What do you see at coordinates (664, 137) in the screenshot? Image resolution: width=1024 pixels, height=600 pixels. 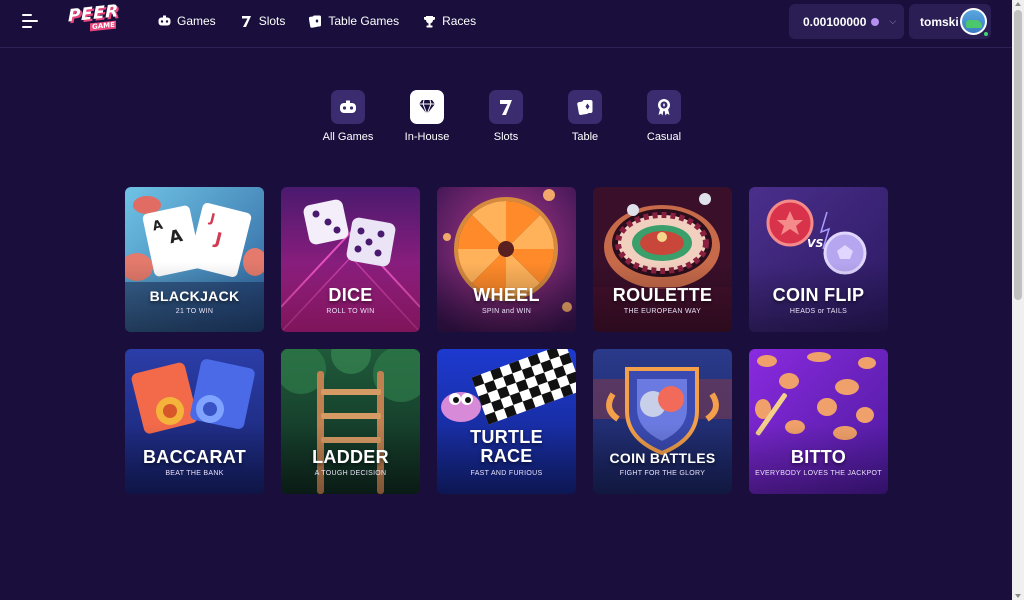 I see `category-label: Casual` at bounding box center [664, 137].